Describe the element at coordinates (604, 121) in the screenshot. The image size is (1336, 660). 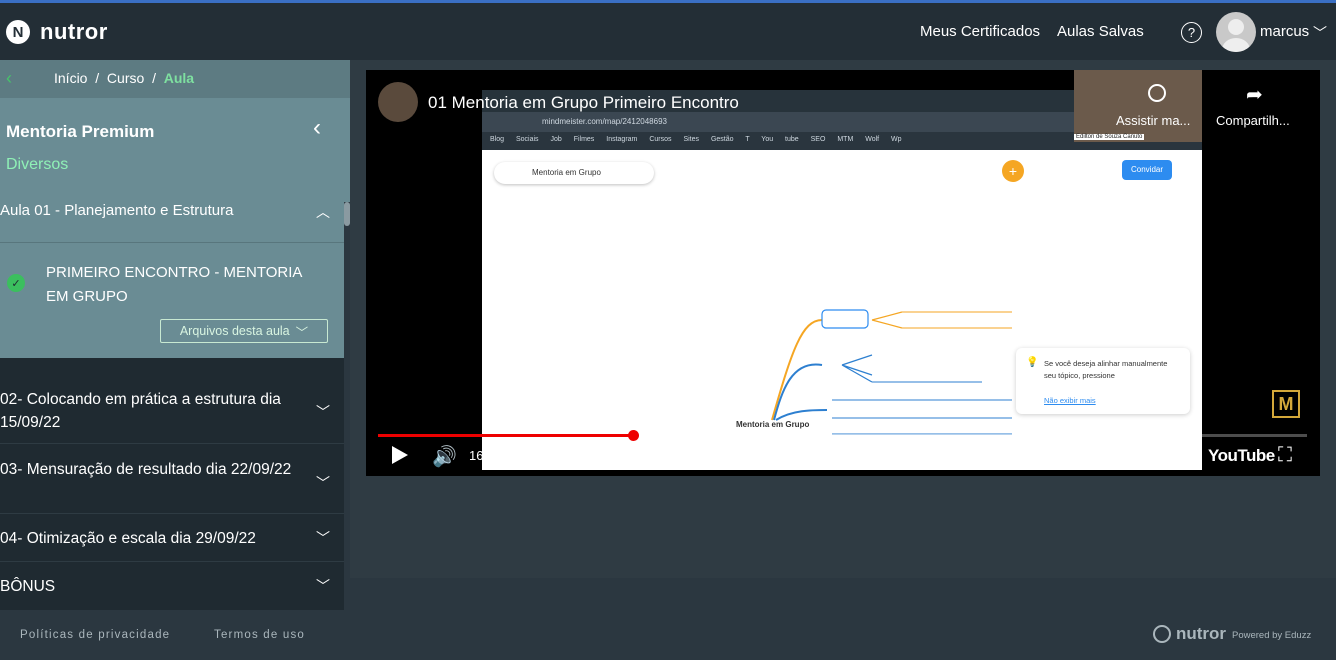
I see `browser-url: mindmeister.com/map/2412048693` at that location.